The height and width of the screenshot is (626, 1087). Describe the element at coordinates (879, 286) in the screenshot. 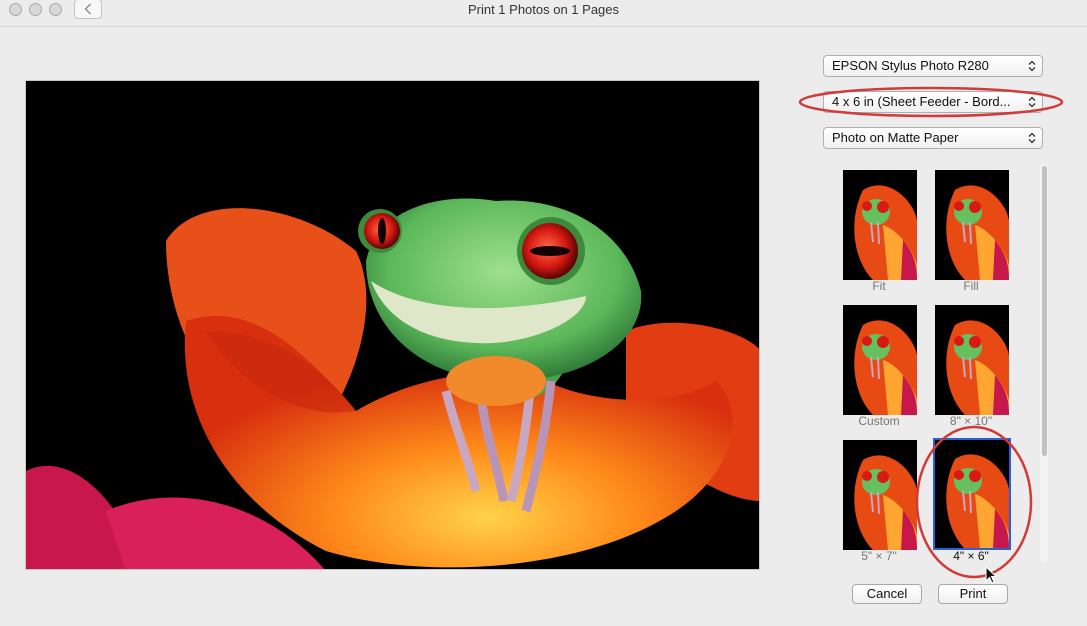

I see `layout-label-fit: Fit` at that location.